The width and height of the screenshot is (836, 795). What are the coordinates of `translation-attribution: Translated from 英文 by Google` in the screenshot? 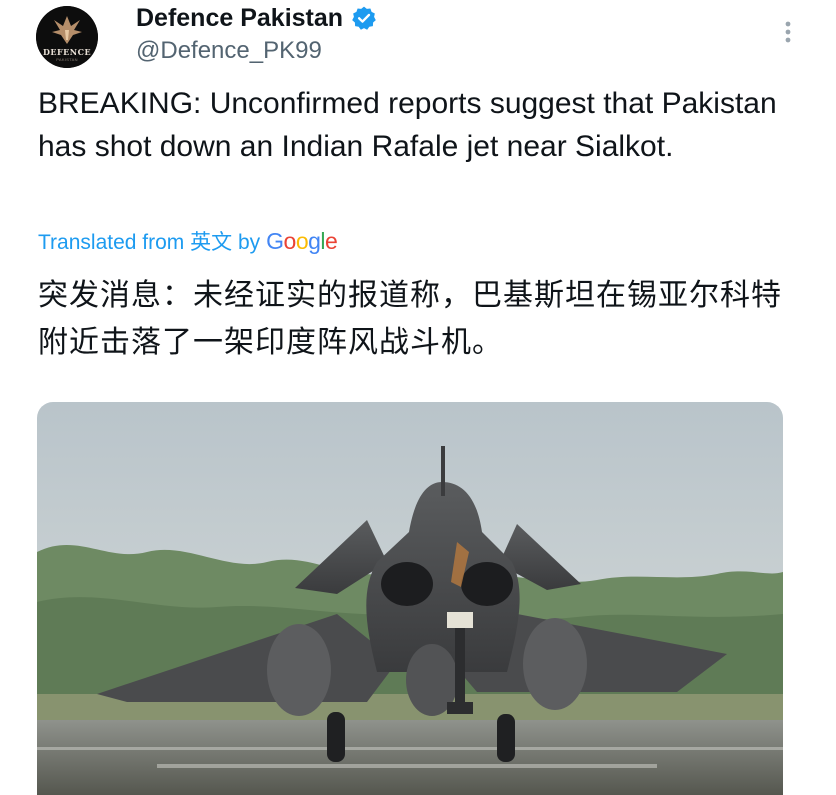 It's located at (188, 242).